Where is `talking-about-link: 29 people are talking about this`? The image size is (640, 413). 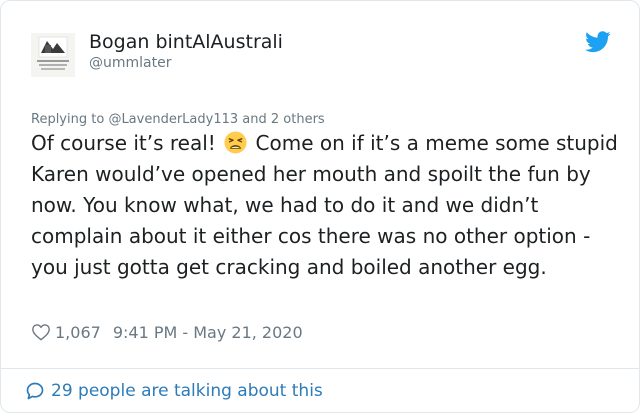
talking-about-link: 29 people are talking about this is located at coordinates (174, 391).